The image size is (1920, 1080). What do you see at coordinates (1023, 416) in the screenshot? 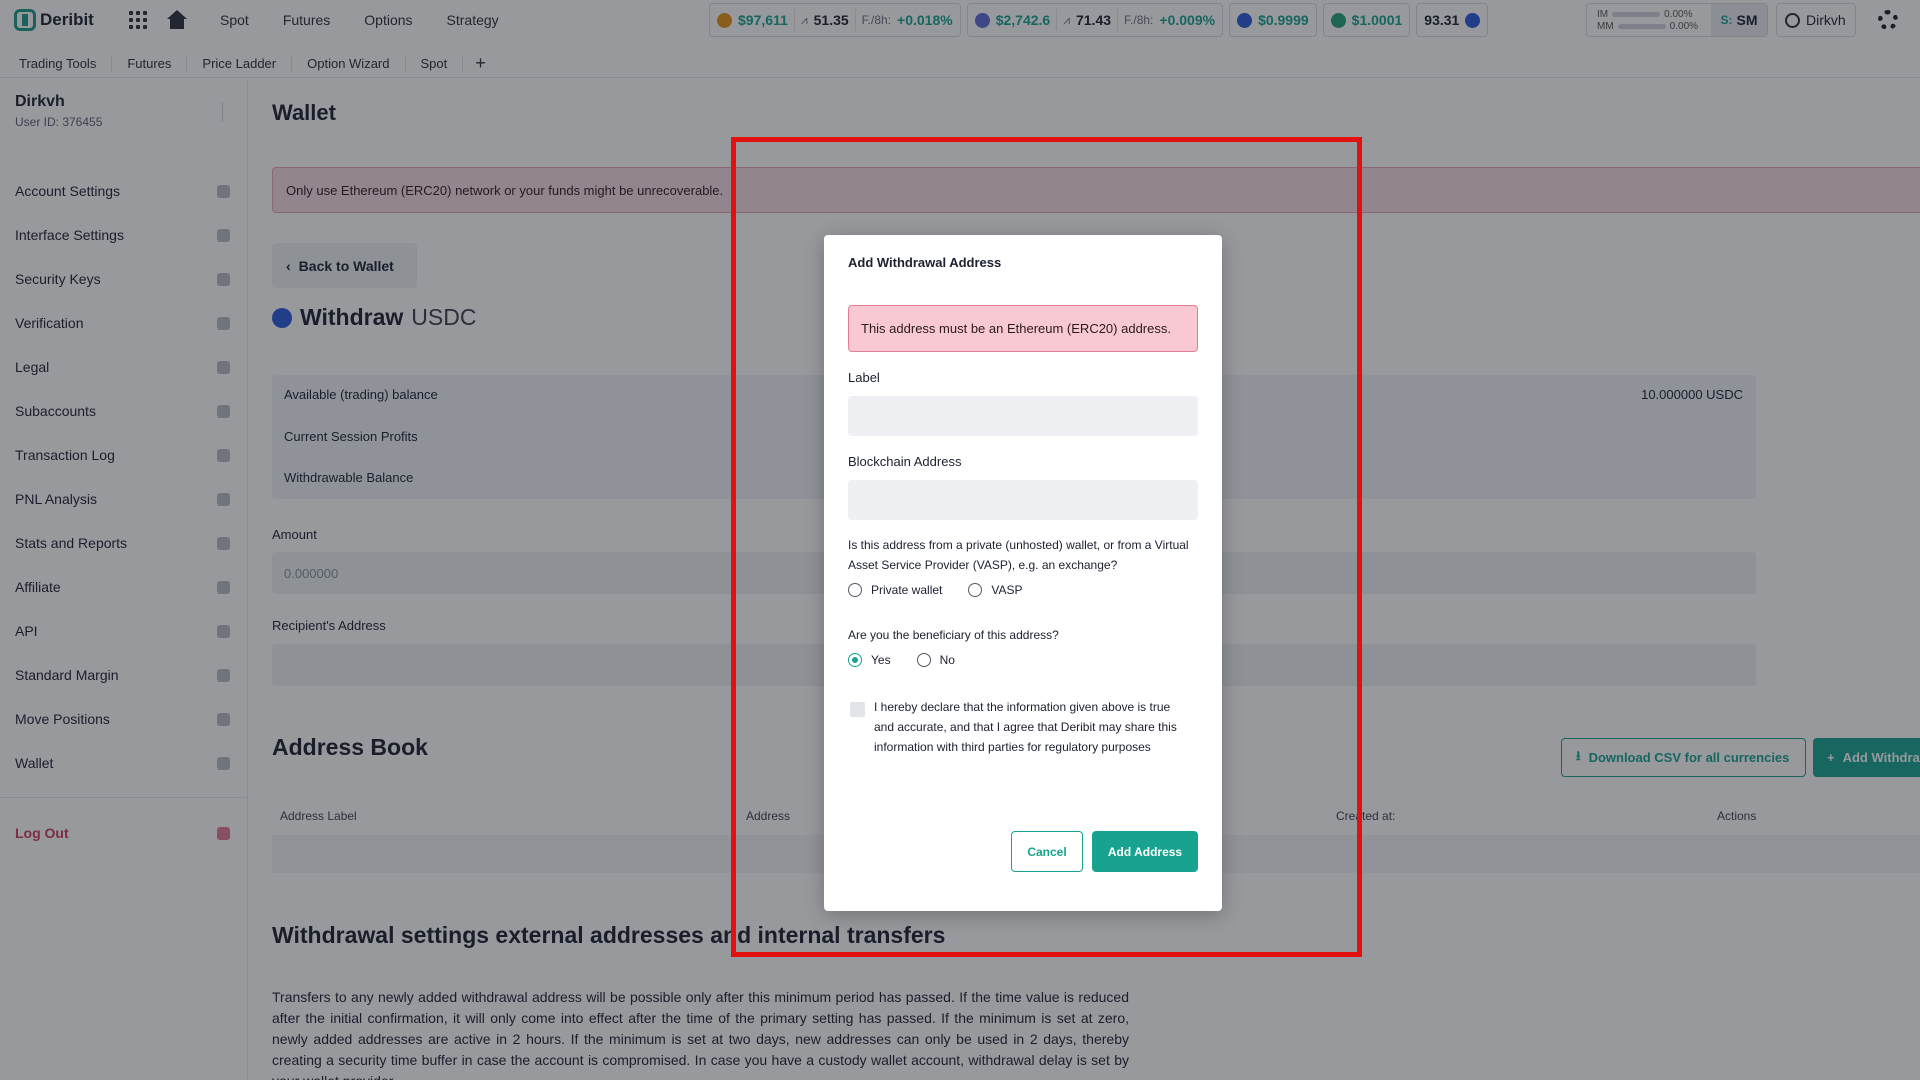
I see `label-input` at bounding box center [1023, 416].